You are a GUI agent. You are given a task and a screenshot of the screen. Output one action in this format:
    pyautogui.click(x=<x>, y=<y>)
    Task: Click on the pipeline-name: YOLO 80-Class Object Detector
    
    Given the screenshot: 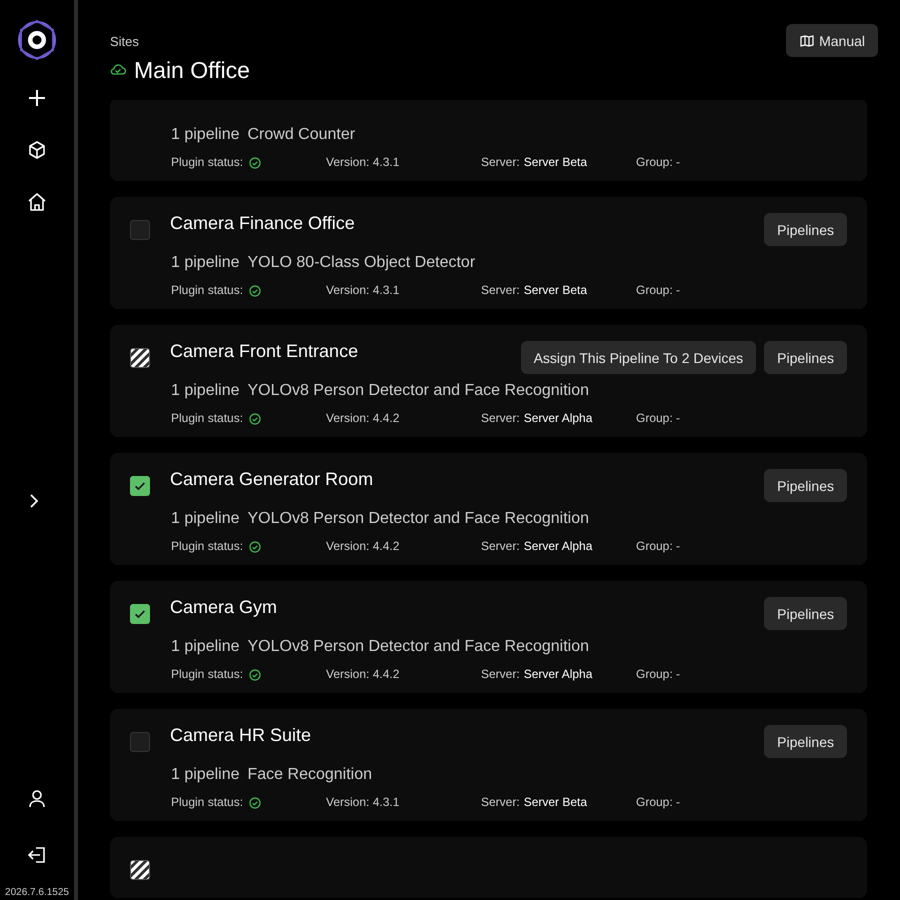 What is the action you would take?
    pyautogui.click(x=362, y=263)
    